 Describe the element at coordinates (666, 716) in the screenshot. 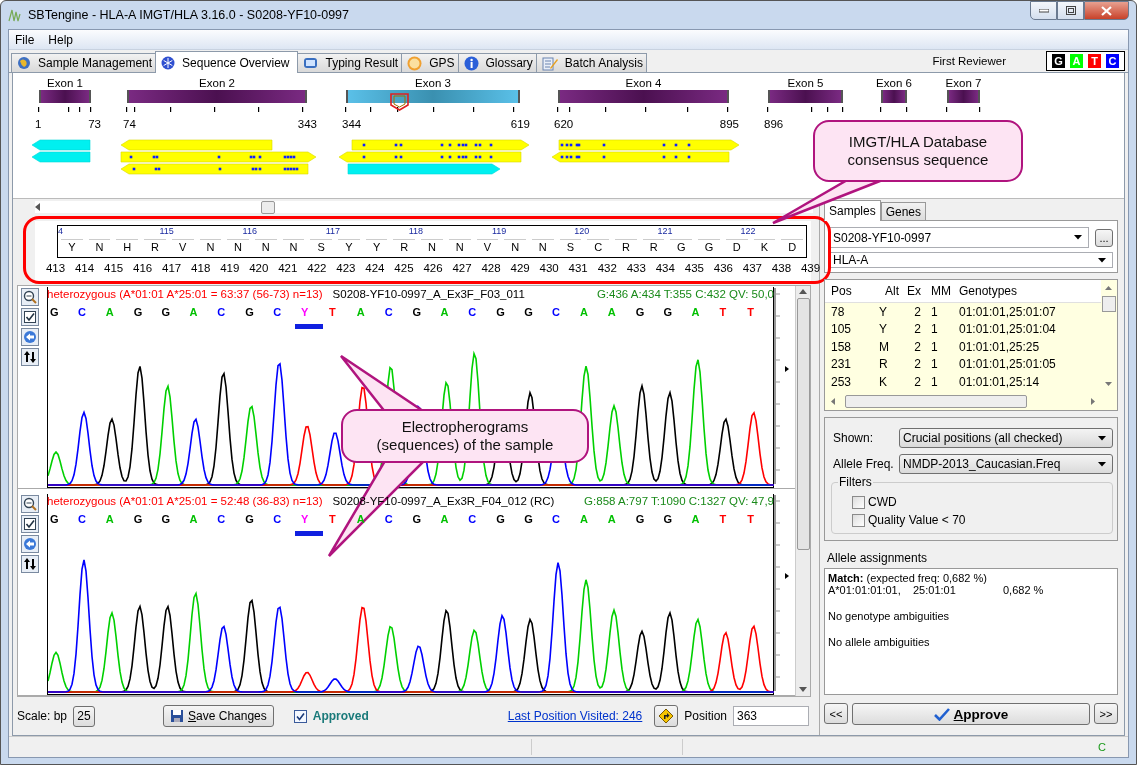

I see `go-to-position-button` at that location.